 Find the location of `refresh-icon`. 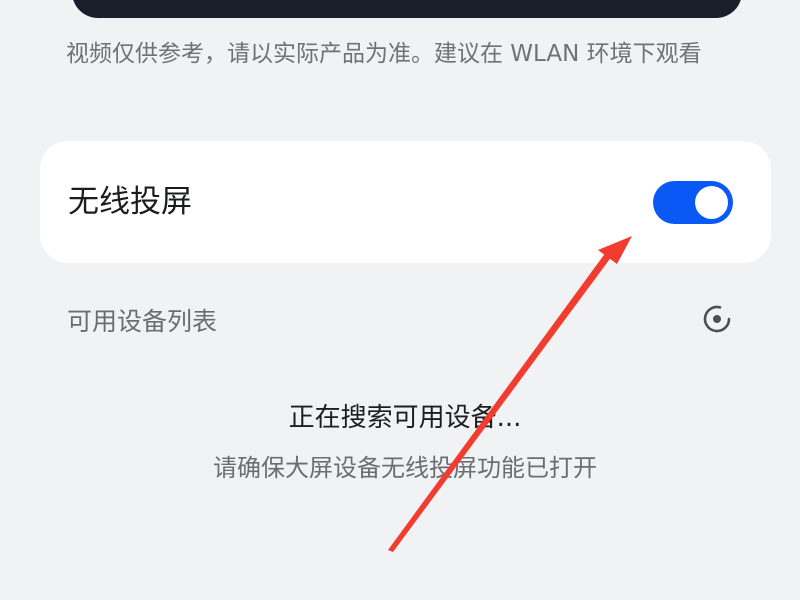

refresh-icon is located at coordinates (717, 319).